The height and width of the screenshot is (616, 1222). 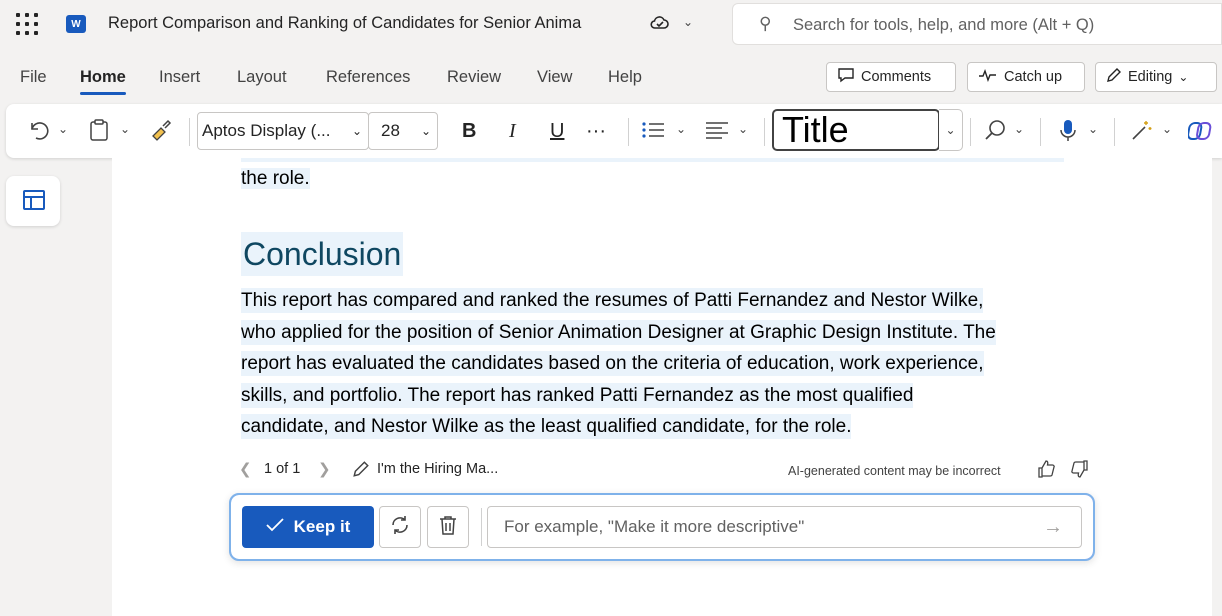 What do you see at coordinates (368, 77) in the screenshot?
I see `tab-references: References` at bounding box center [368, 77].